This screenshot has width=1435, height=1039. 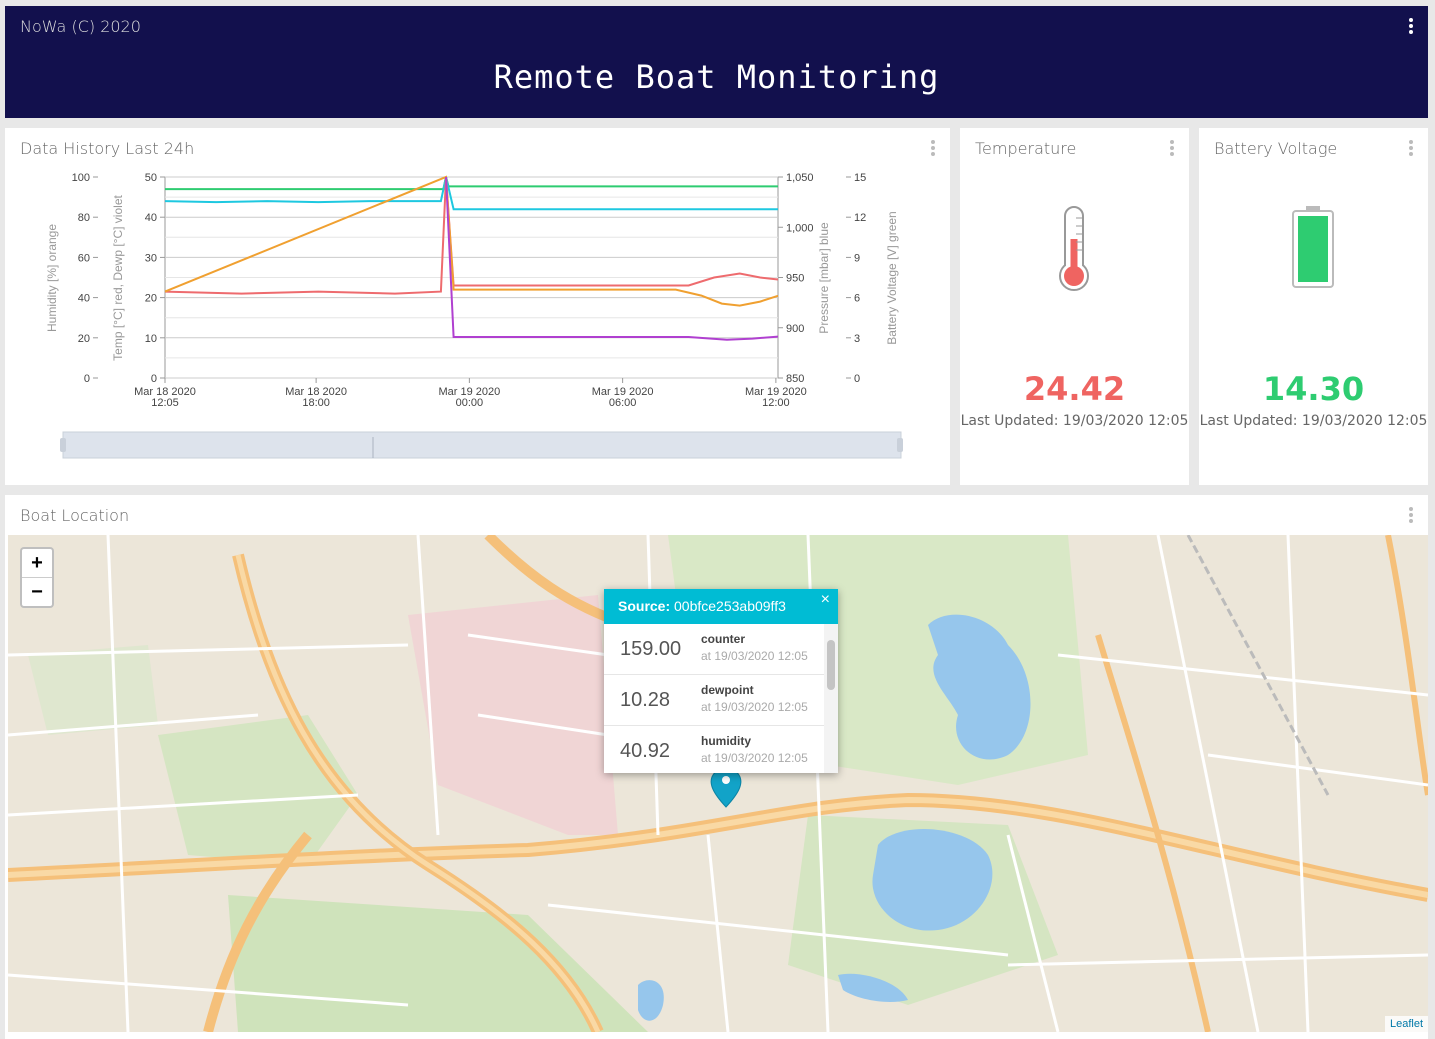 I want to click on x-tick-label: 12:00, so click(x=776, y=403).